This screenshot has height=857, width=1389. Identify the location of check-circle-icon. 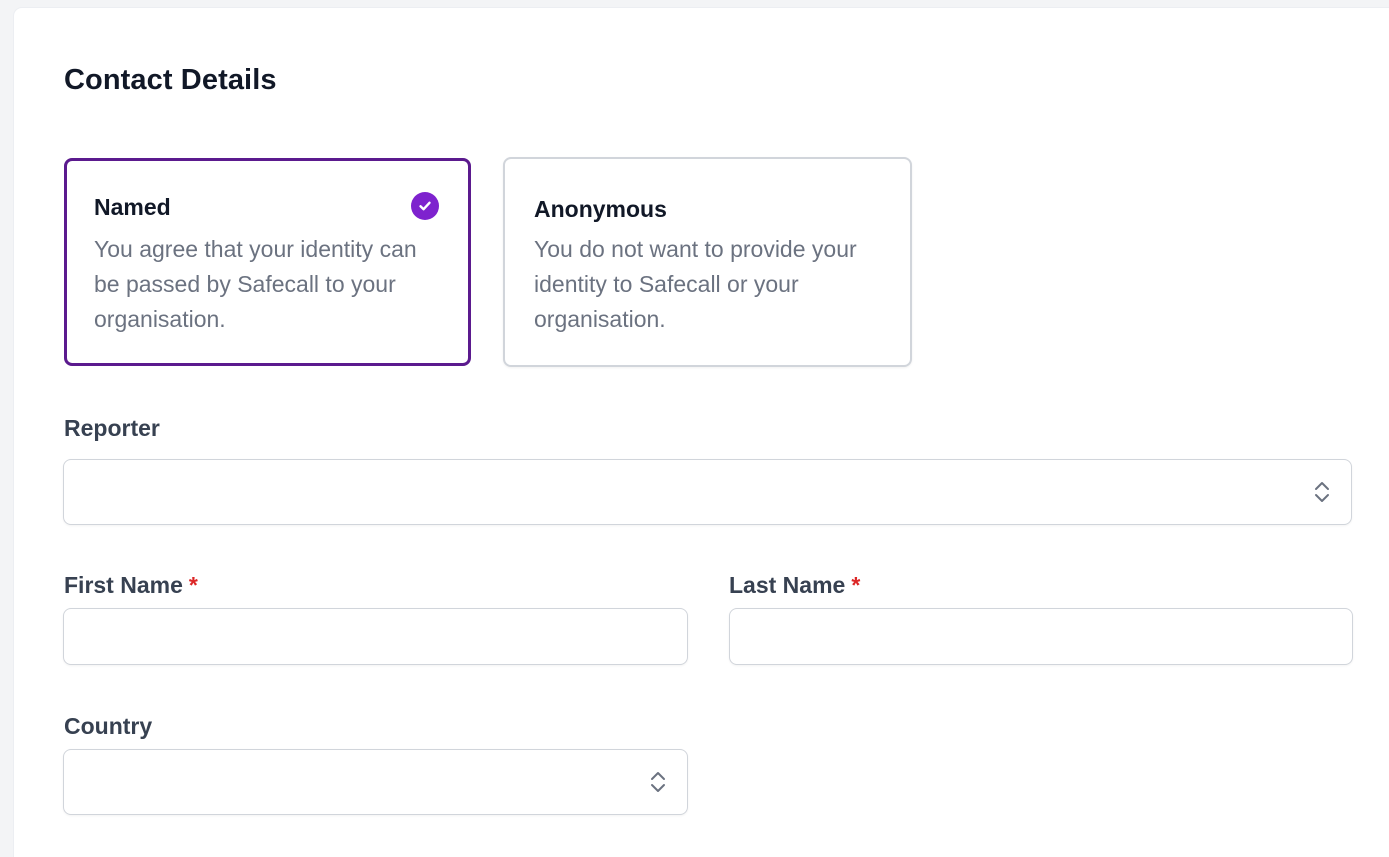
(425, 206).